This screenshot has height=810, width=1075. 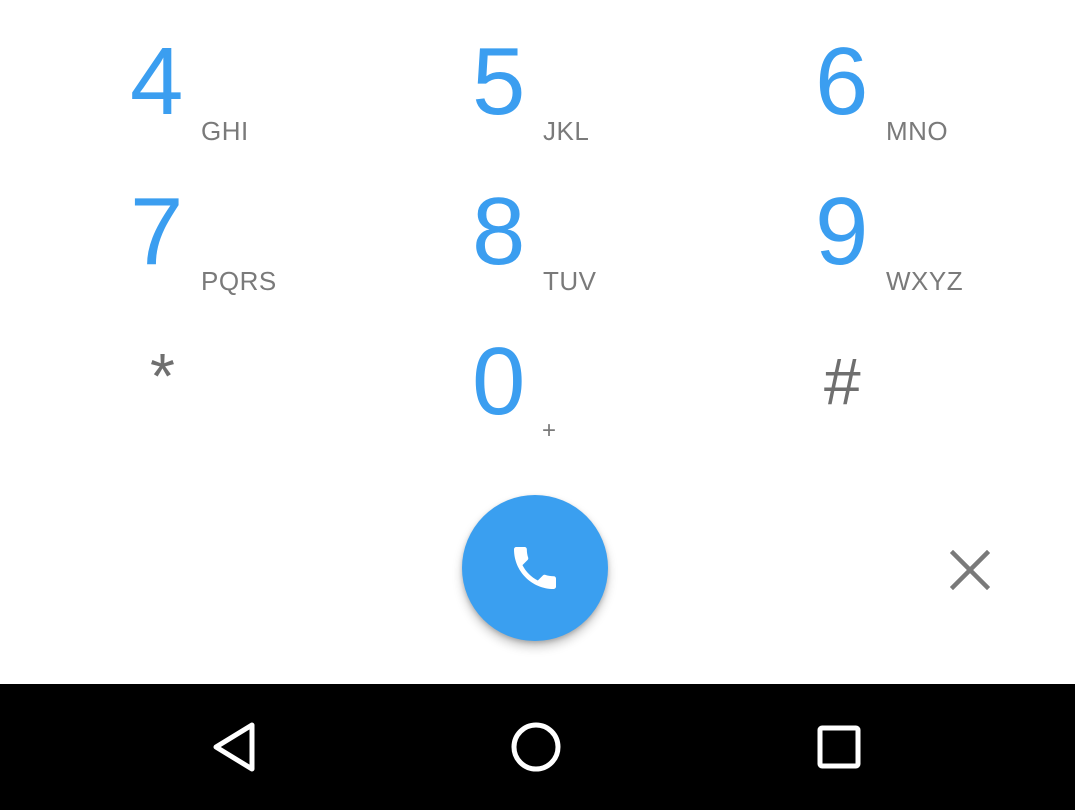 What do you see at coordinates (162, 376) in the screenshot?
I see `key-digit: *` at bounding box center [162, 376].